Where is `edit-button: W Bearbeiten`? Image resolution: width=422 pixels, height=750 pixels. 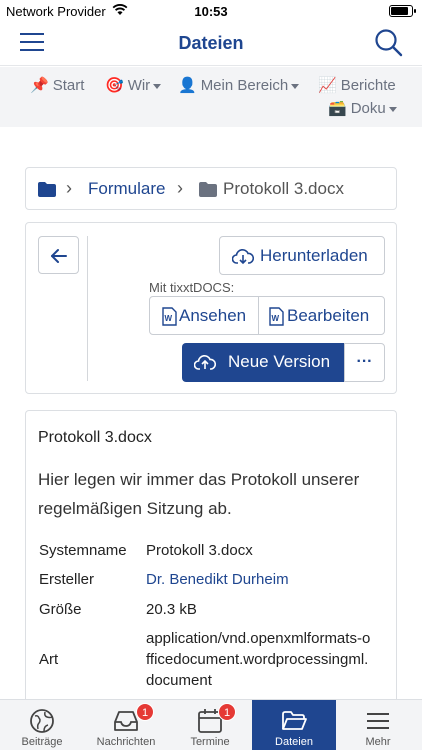
edit-button: W Bearbeiten is located at coordinates (321, 315).